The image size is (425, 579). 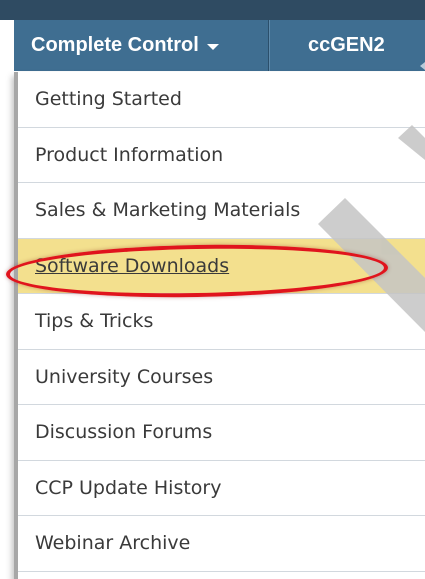 I want to click on nav-tab-label: ccGEN2, so click(x=346, y=45).